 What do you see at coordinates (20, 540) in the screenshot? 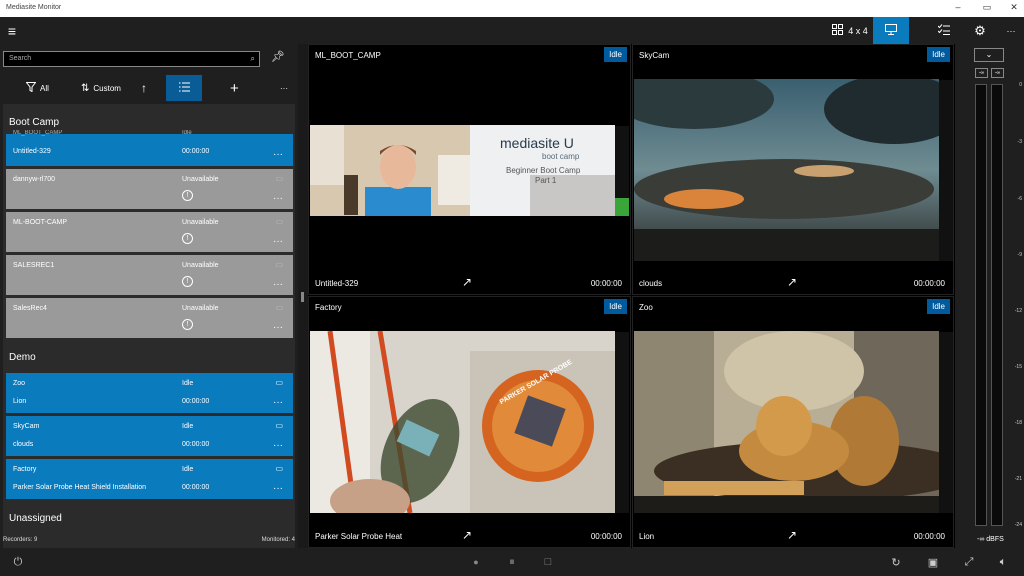
I see `recorders-count: Recorders: 9` at bounding box center [20, 540].